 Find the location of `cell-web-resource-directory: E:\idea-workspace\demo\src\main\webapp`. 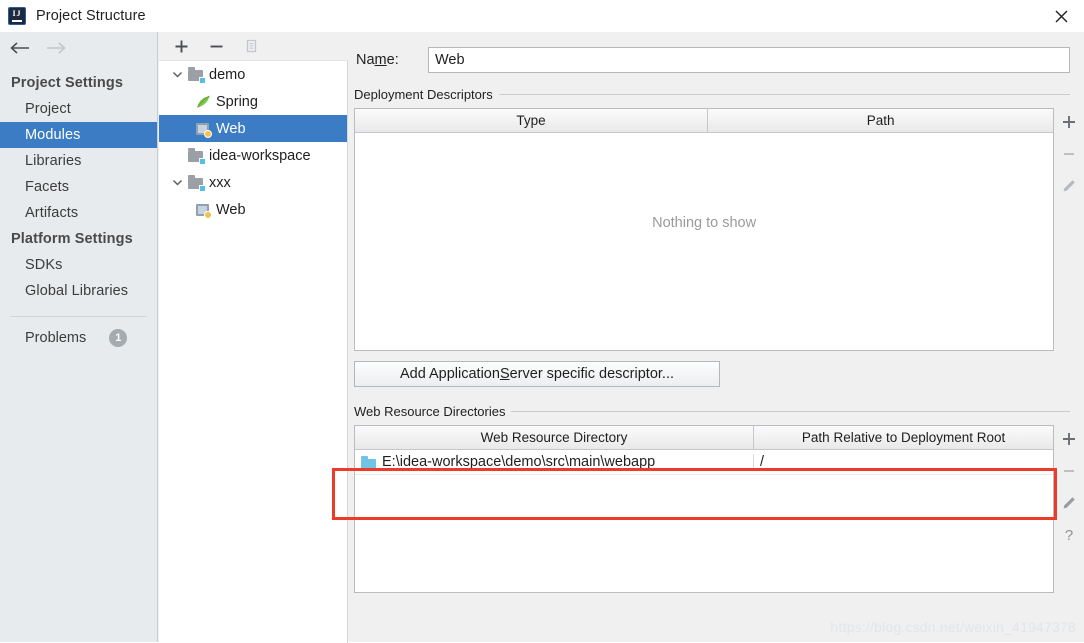

cell-web-resource-directory: E:\idea-workspace\demo\src\main\webapp is located at coordinates (554, 462).